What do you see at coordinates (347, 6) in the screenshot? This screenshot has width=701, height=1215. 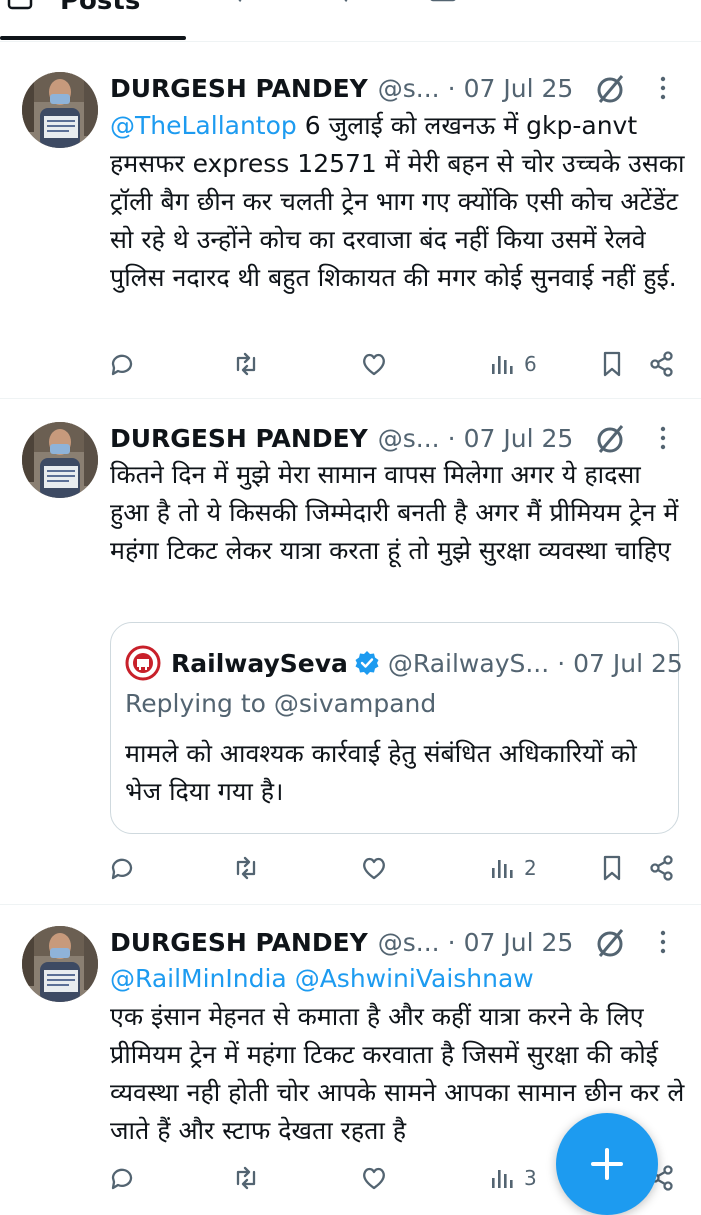 I see `highlights-tab-icon` at bounding box center [347, 6].